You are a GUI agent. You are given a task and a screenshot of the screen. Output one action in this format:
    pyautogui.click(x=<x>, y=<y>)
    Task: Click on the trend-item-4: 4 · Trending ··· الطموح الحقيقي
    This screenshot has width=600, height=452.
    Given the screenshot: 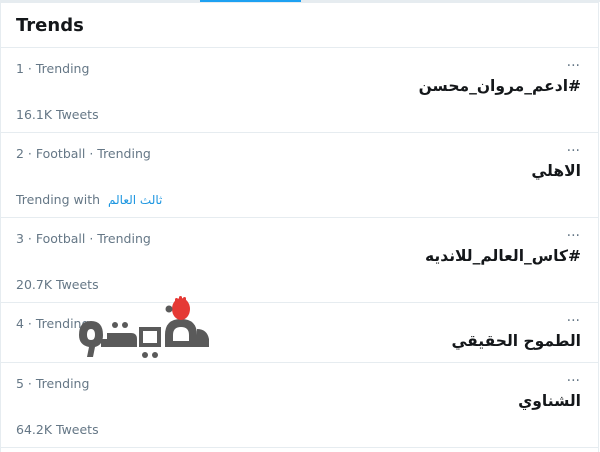 What is the action you would take?
    pyautogui.click(x=299, y=333)
    